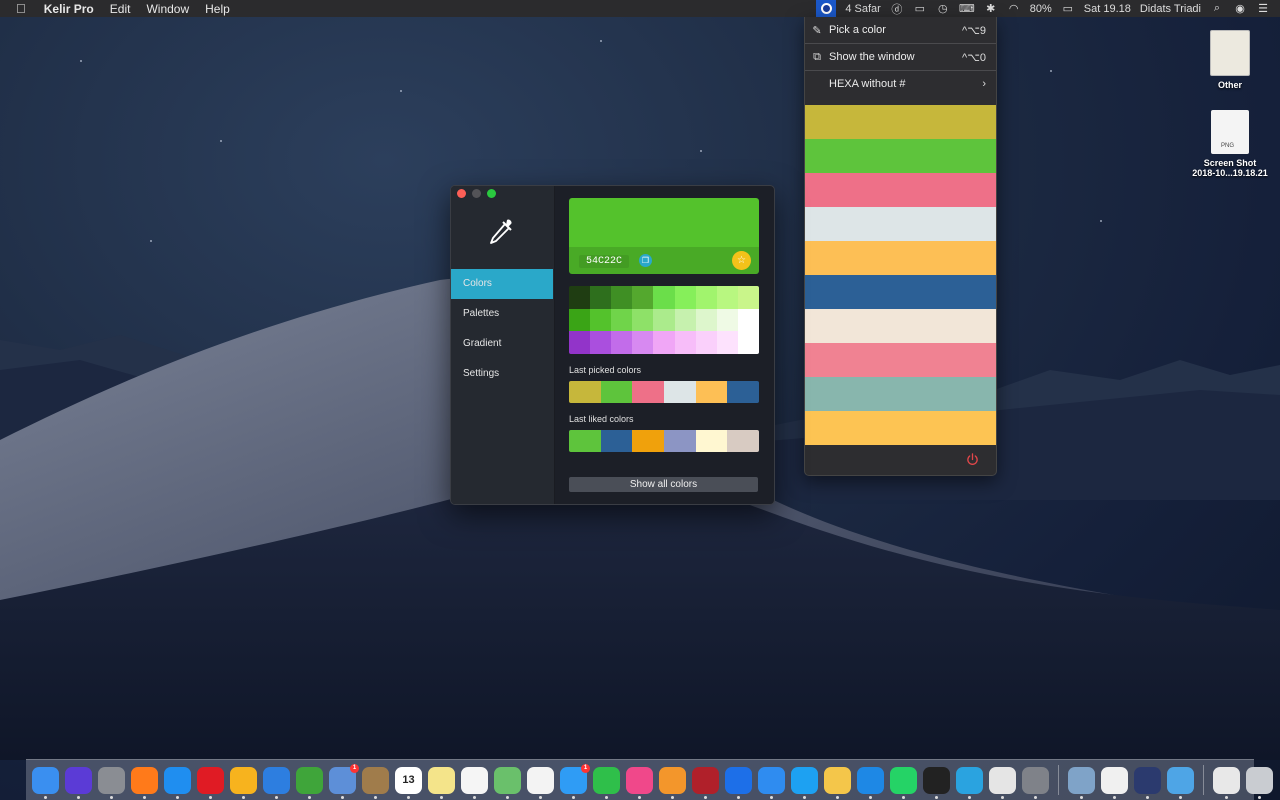  What do you see at coordinates (826, 8) in the screenshot?
I see `kelir-menubar-icon` at bounding box center [826, 8].